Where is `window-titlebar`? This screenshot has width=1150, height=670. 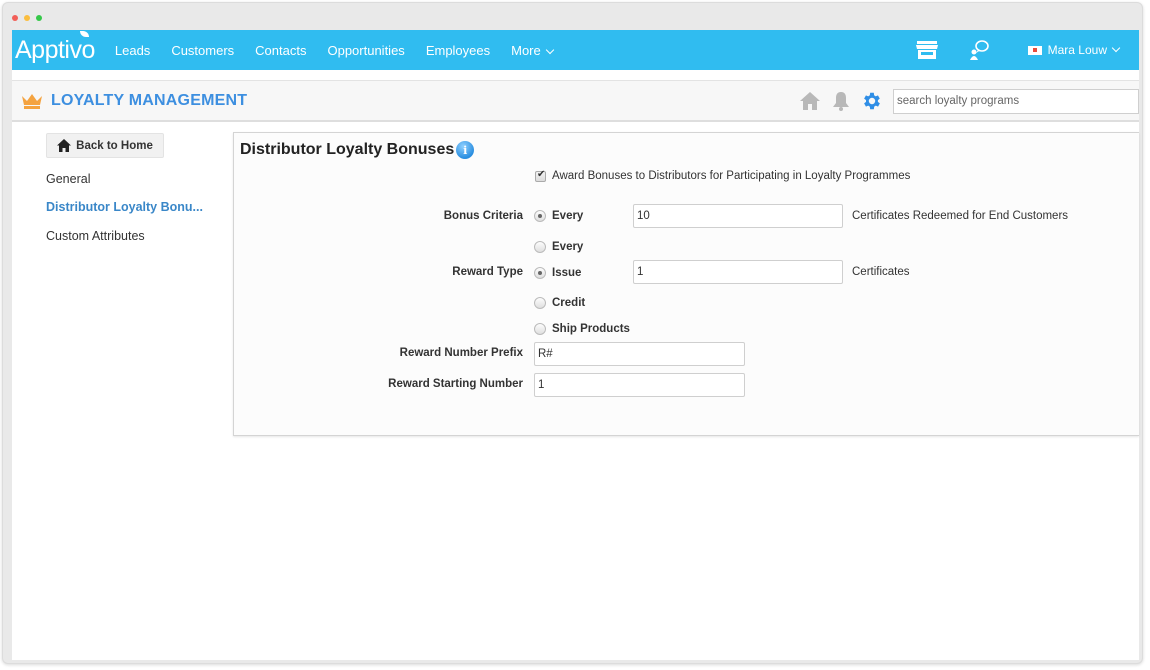 window-titlebar is located at coordinates (572, 16).